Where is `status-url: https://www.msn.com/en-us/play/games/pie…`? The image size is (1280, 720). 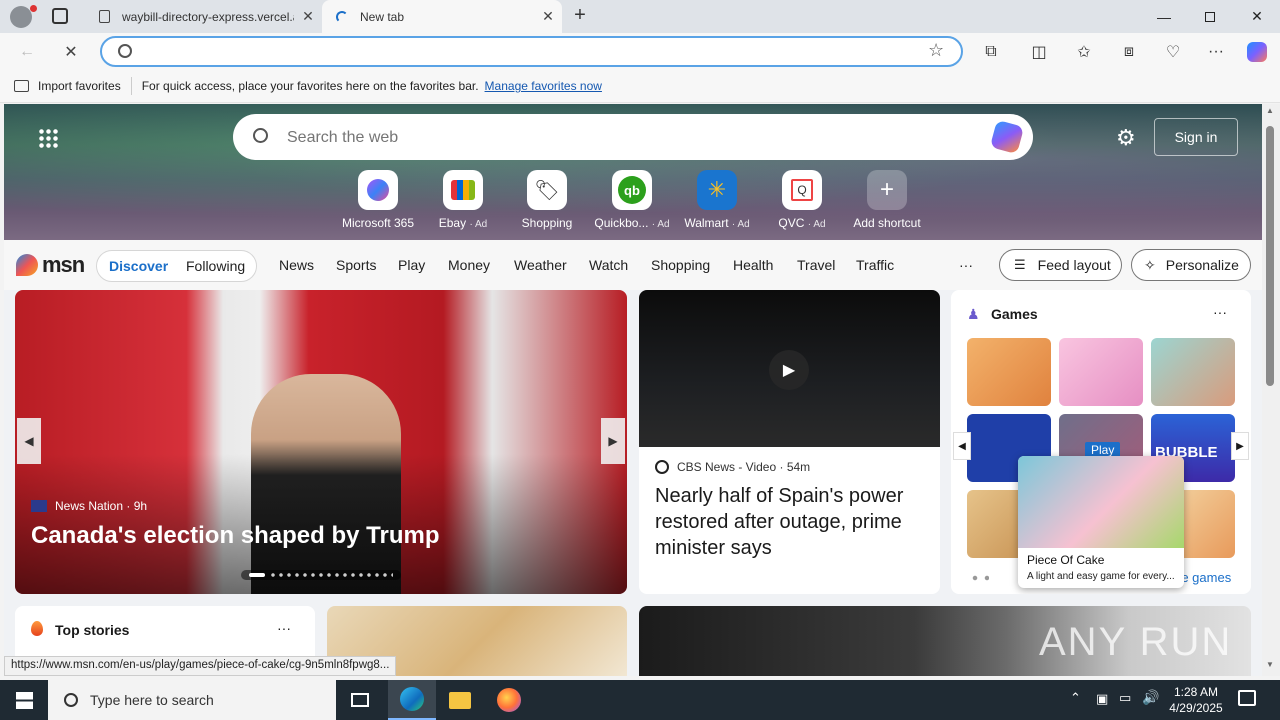
status-url: https://www.msn.com/en-us/play/games/pie… is located at coordinates (200, 666).